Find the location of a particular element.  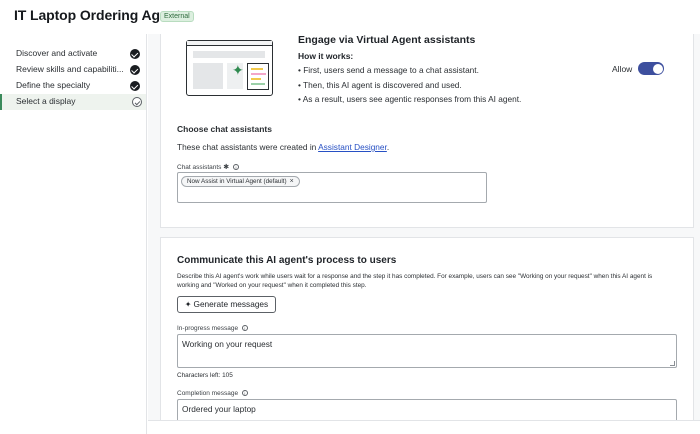

chat-assistants-input: Now Assist in Virtual Agent (default) × is located at coordinates (332, 187).